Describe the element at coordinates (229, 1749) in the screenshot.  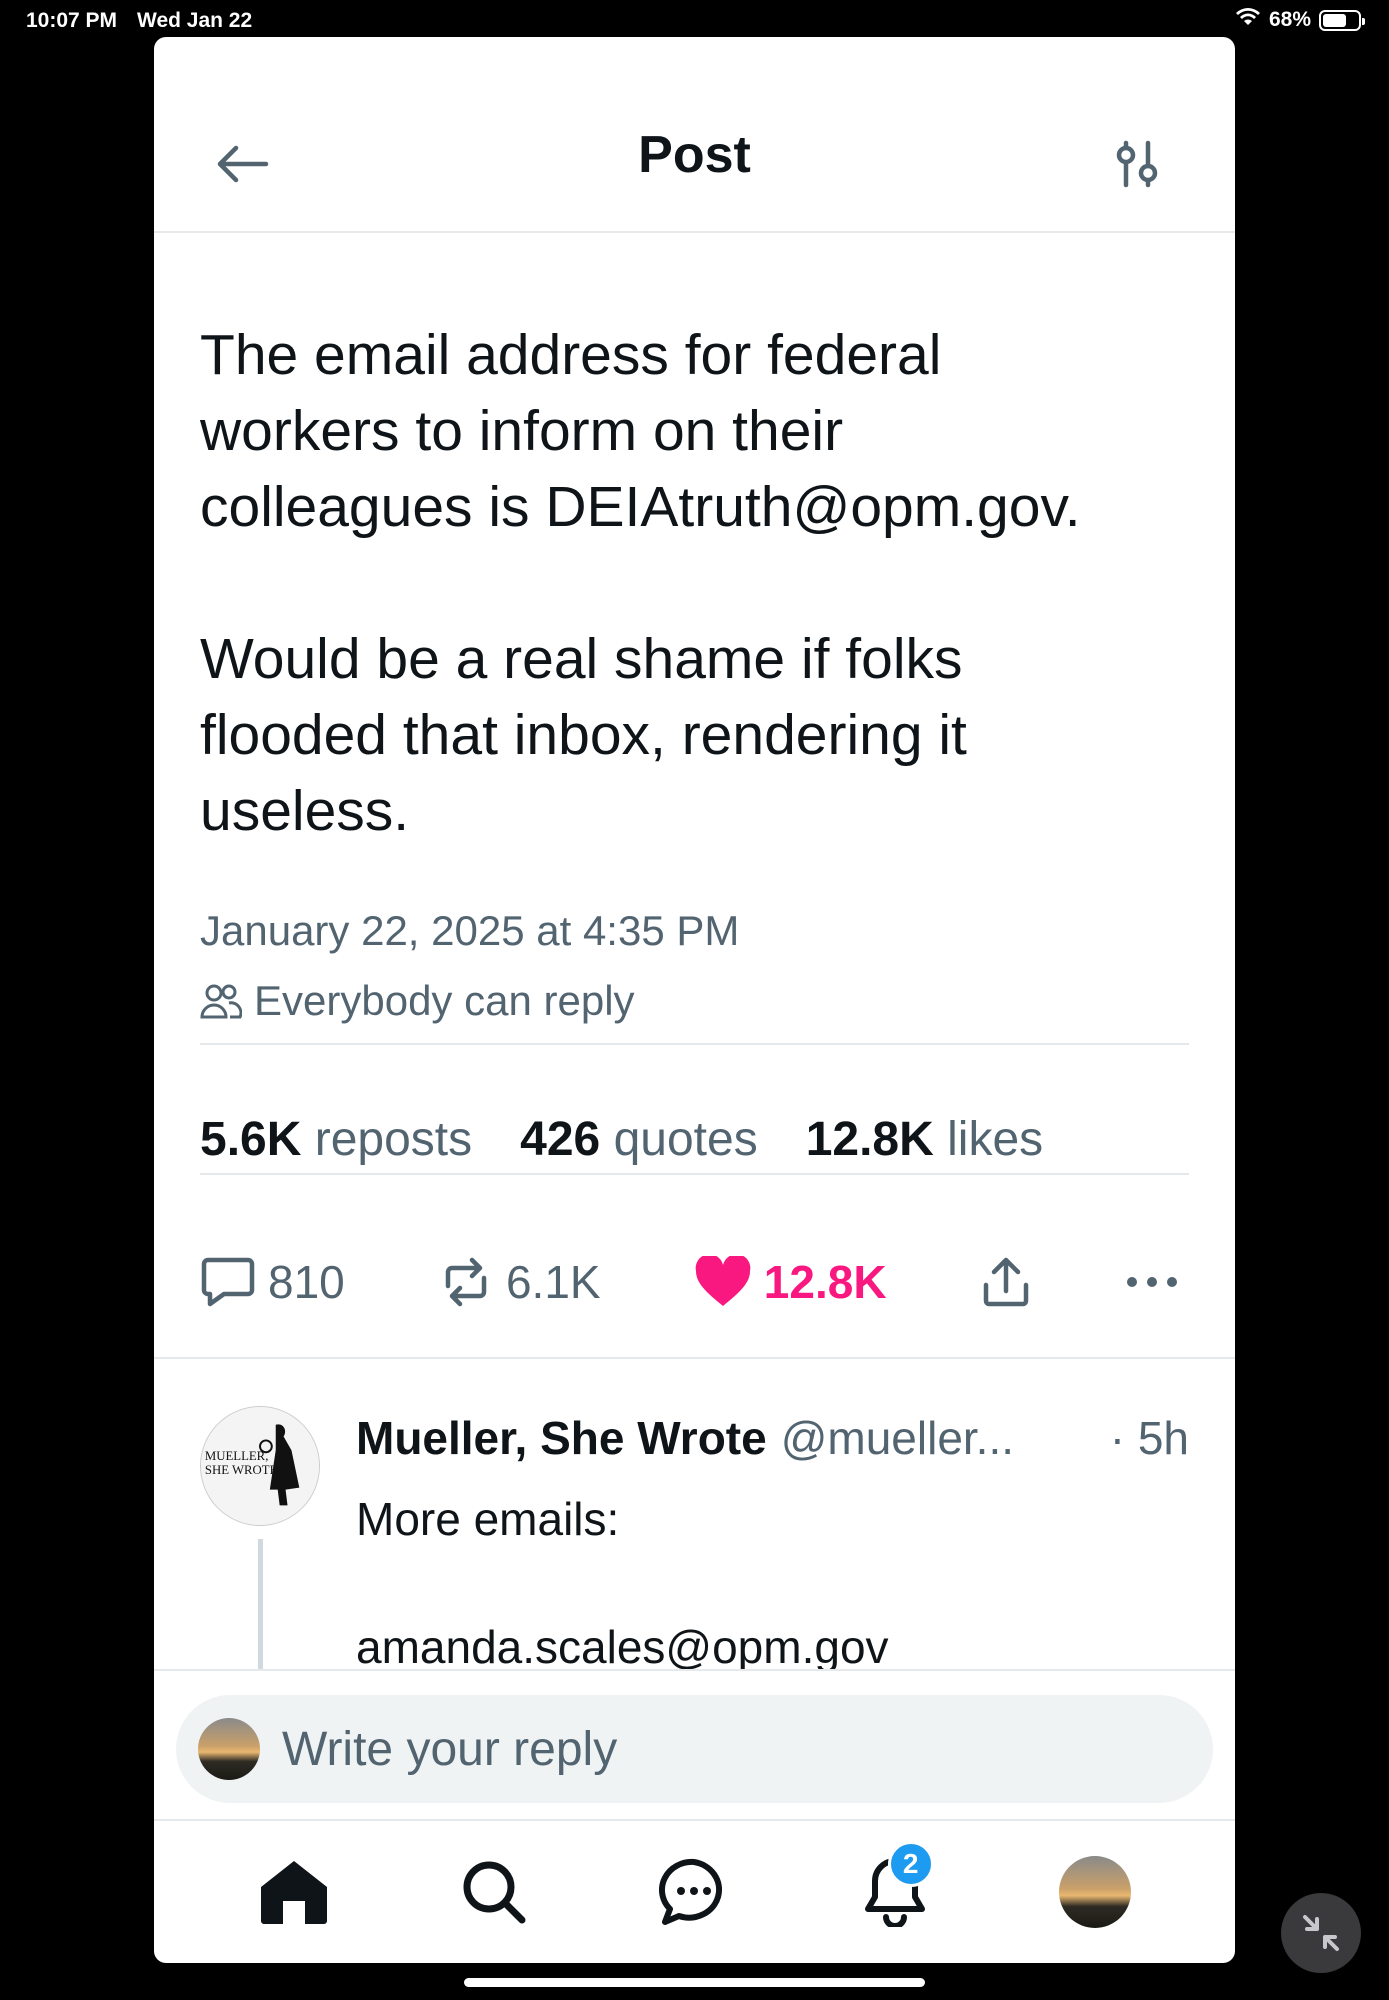
I see `my-avatar` at that location.